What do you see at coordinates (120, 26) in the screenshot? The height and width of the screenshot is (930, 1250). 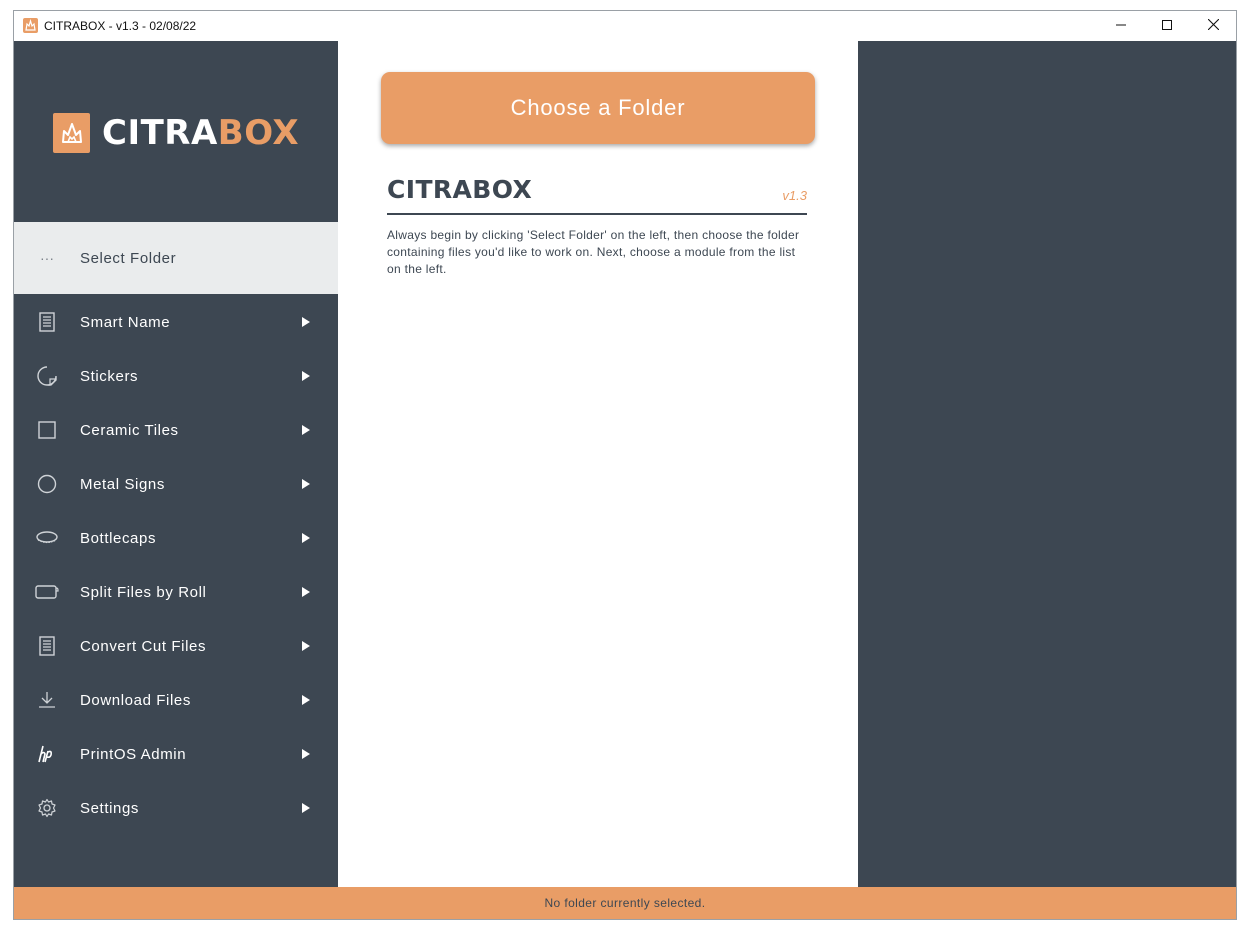 I see `window-title: CITRABOX - v1.3 - 02/08/22` at bounding box center [120, 26].